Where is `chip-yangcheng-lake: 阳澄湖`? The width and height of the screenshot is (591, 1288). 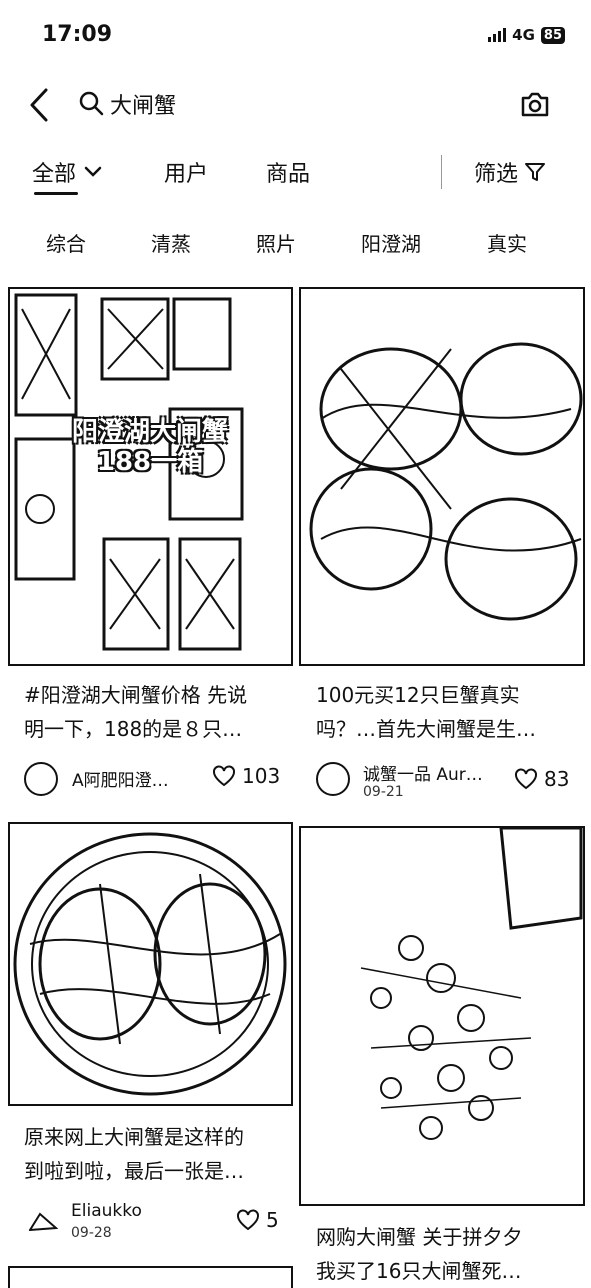
chip-yangcheng-lake: 阳澄湖 is located at coordinates (391, 242).